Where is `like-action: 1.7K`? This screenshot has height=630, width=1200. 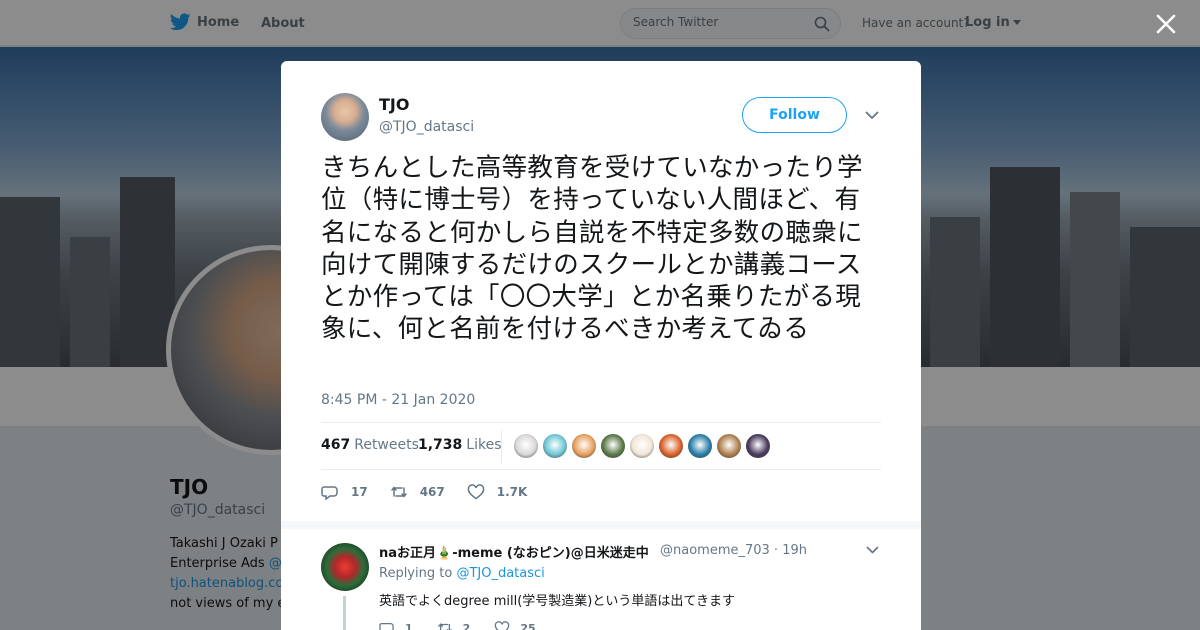
like-action: 1.7K is located at coordinates (497, 492).